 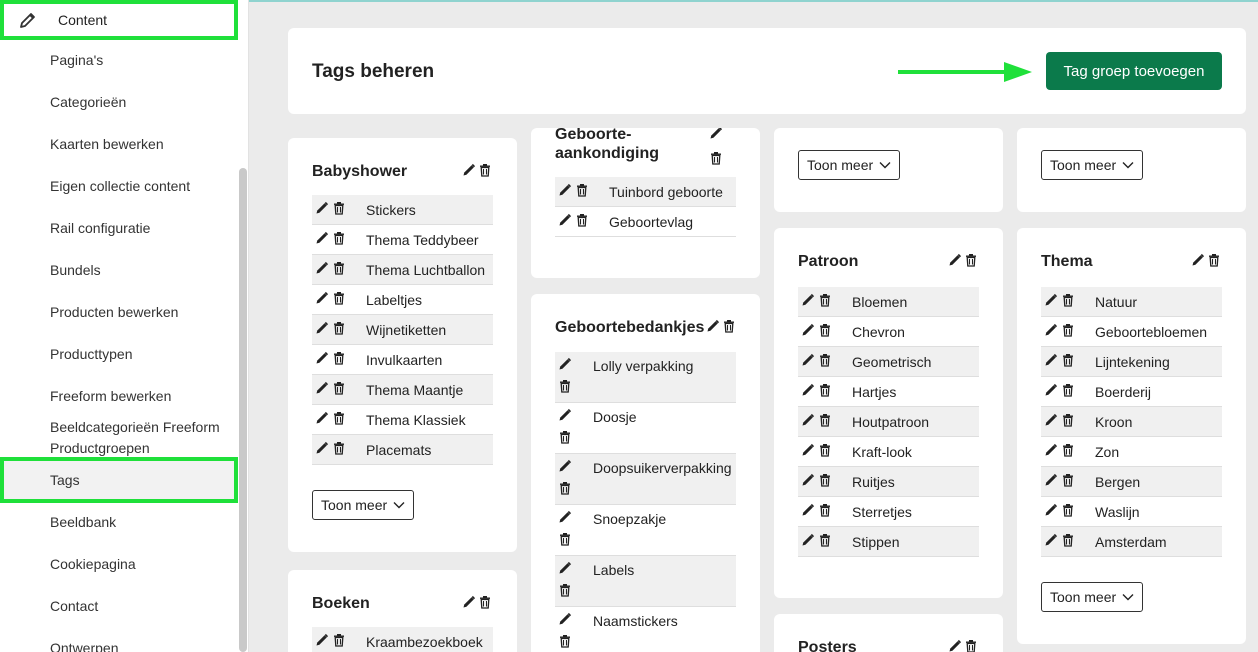 I want to click on sidebar-item-content: Content, so click(x=119, y=20).